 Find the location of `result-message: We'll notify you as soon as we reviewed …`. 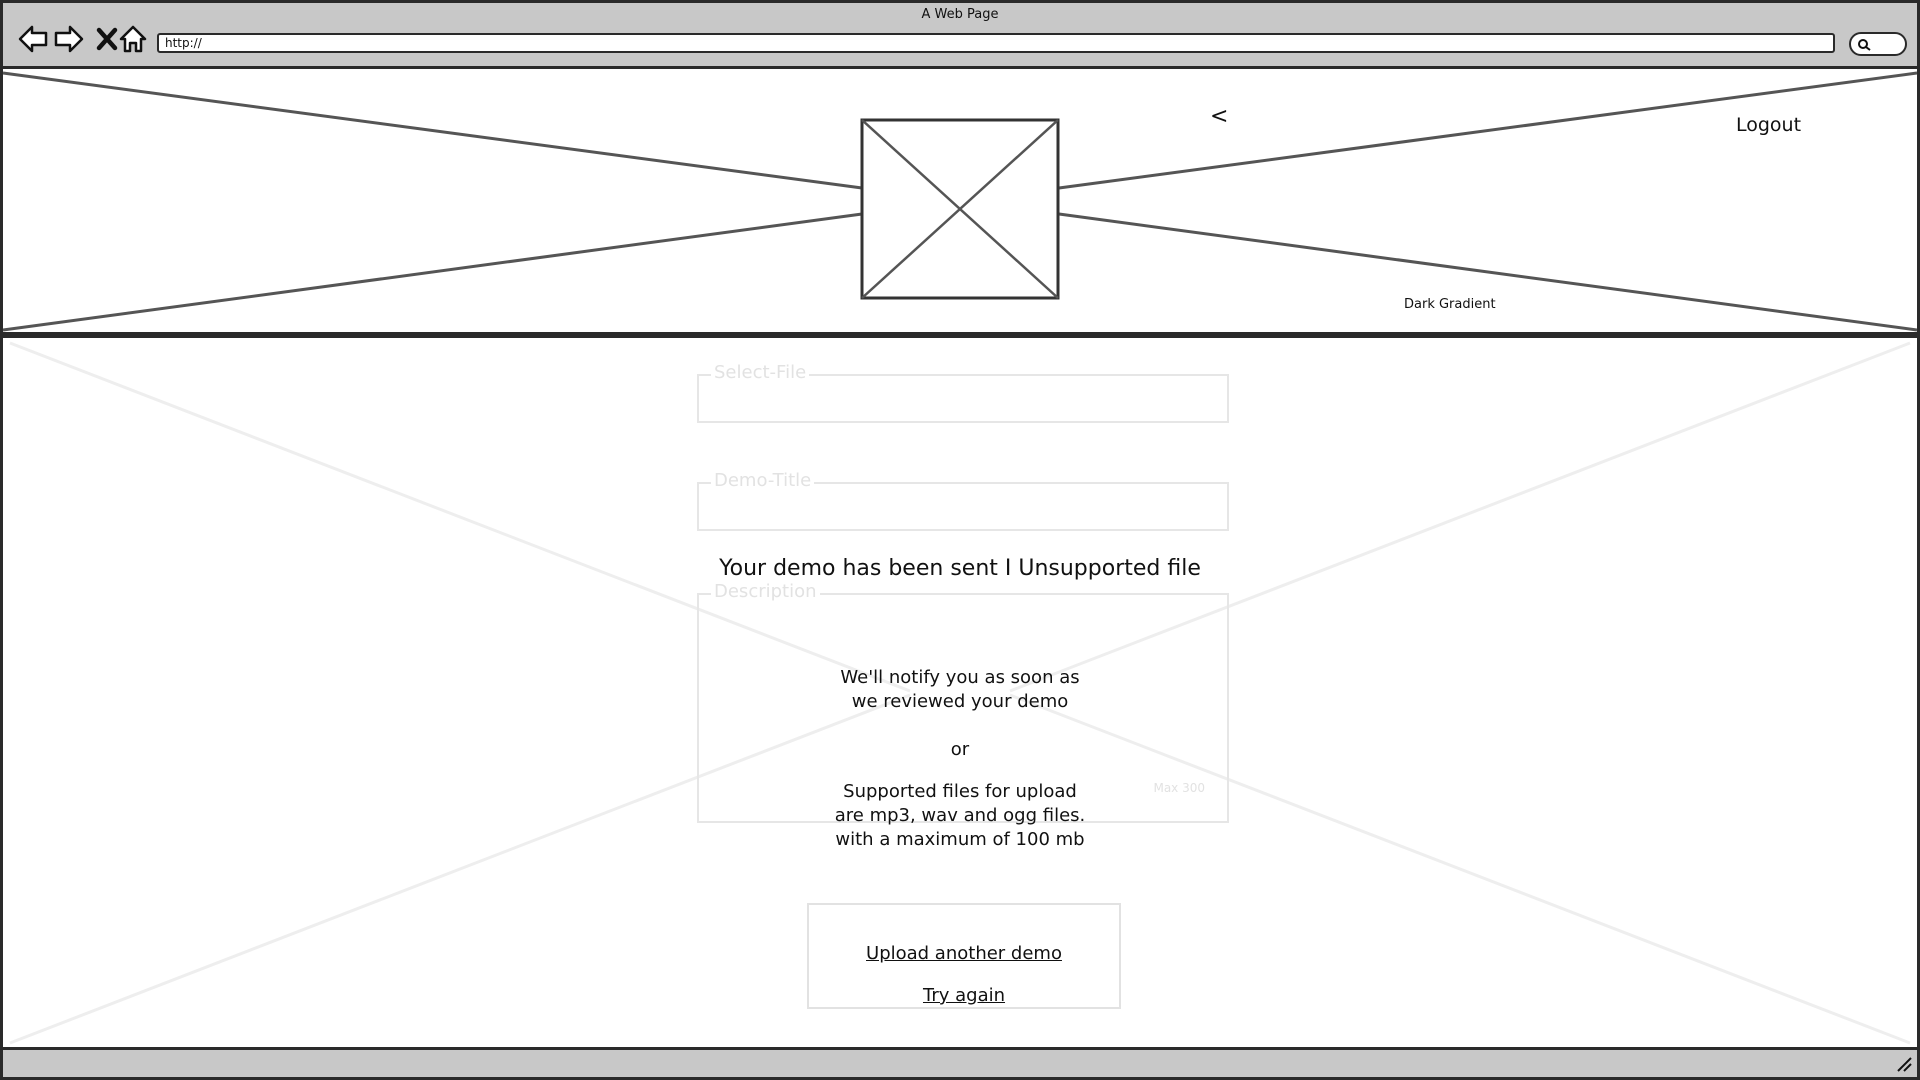

result-message: We'll notify you as soon as we reviewed … is located at coordinates (960, 759).